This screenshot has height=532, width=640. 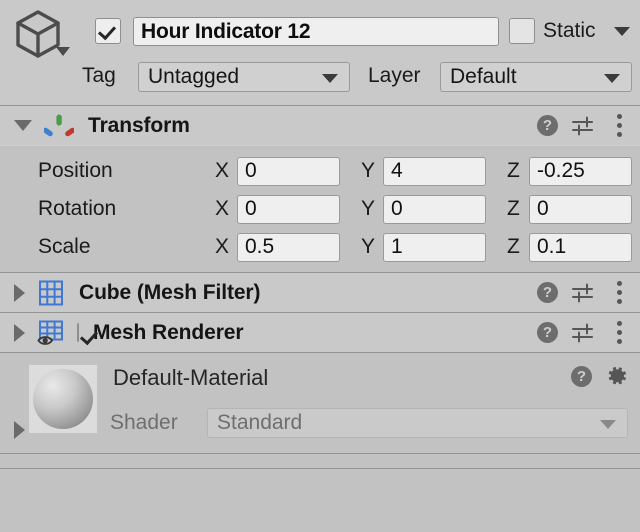 I want to click on tag-dropdown-value: Untagged, so click(x=194, y=76).